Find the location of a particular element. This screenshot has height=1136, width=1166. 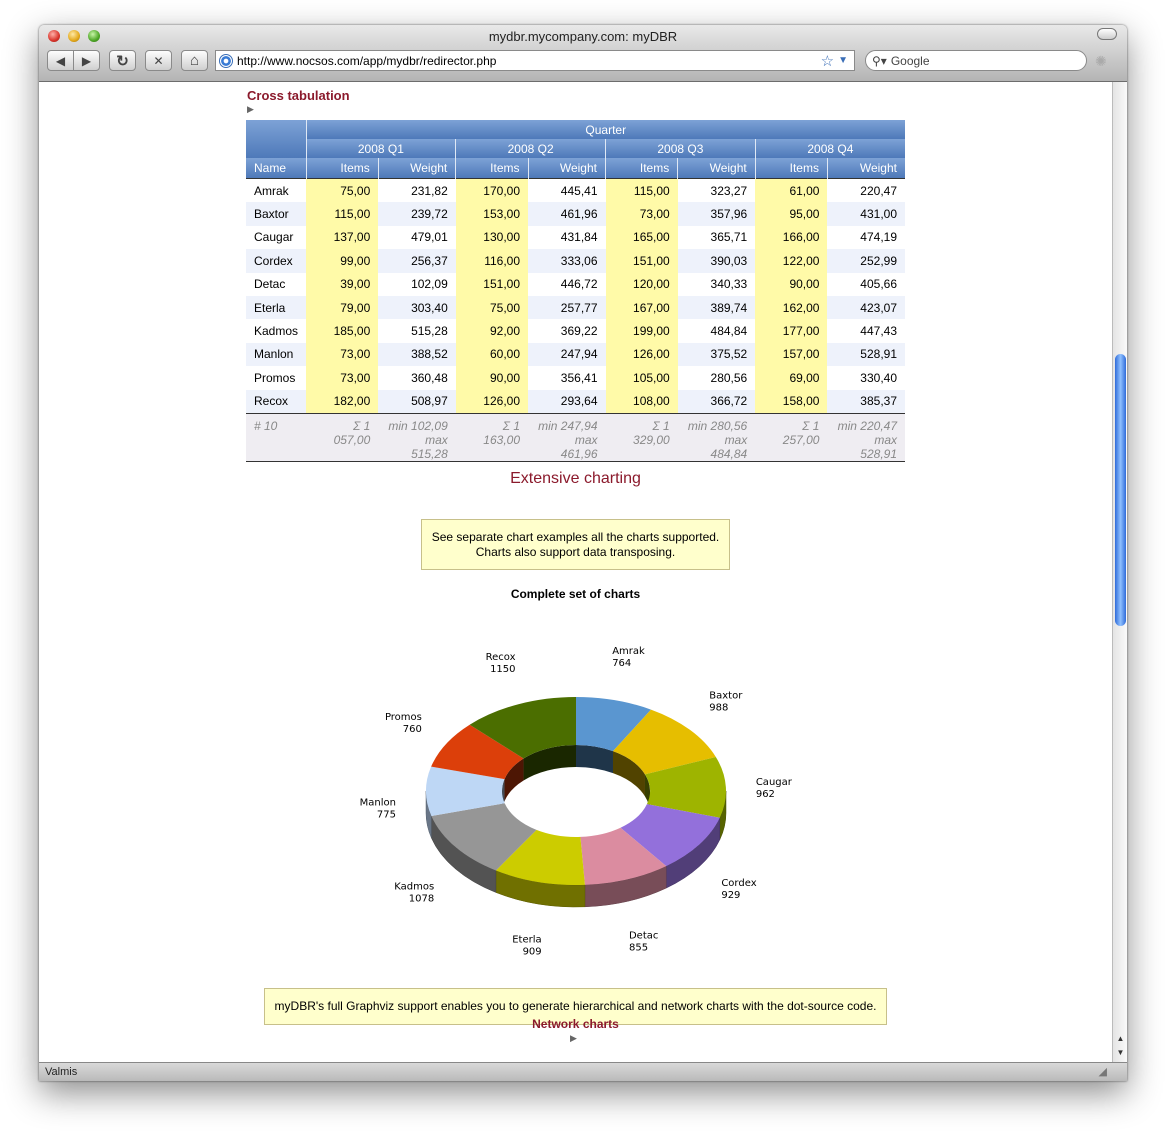

status-bar: Valmis ◢ is located at coordinates (583, 1071).